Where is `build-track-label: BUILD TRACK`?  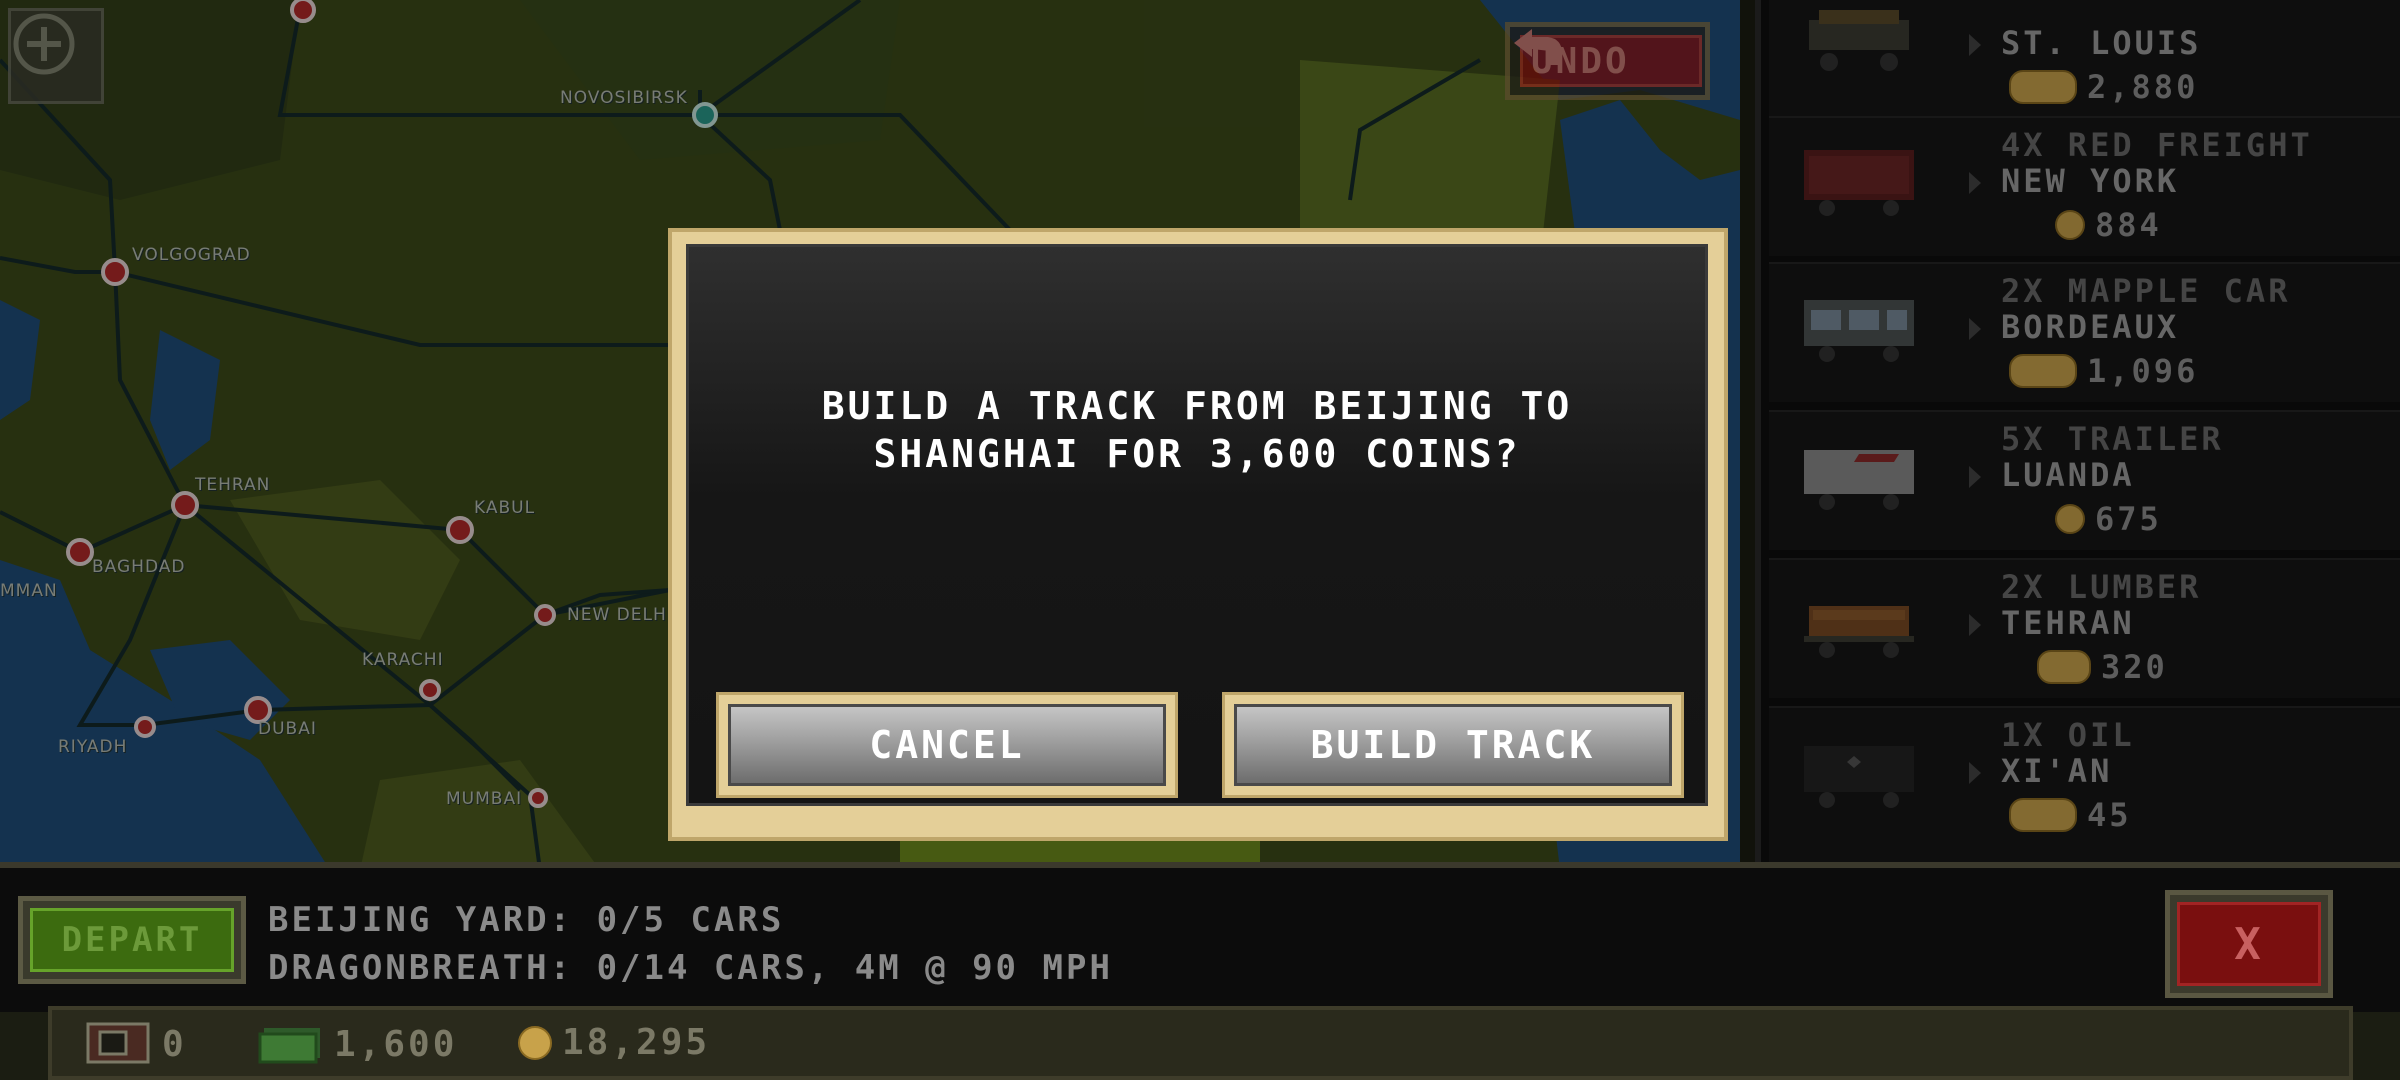 build-track-label: BUILD TRACK is located at coordinates (1453, 745).